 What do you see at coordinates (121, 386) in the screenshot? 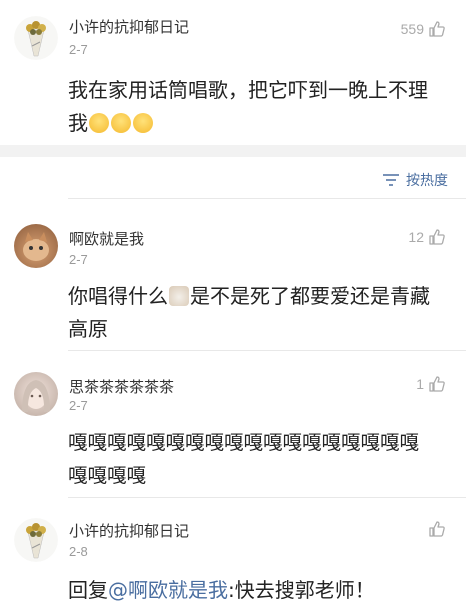
I see `comment-author: 思茶茶茶茶茶茶` at bounding box center [121, 386].